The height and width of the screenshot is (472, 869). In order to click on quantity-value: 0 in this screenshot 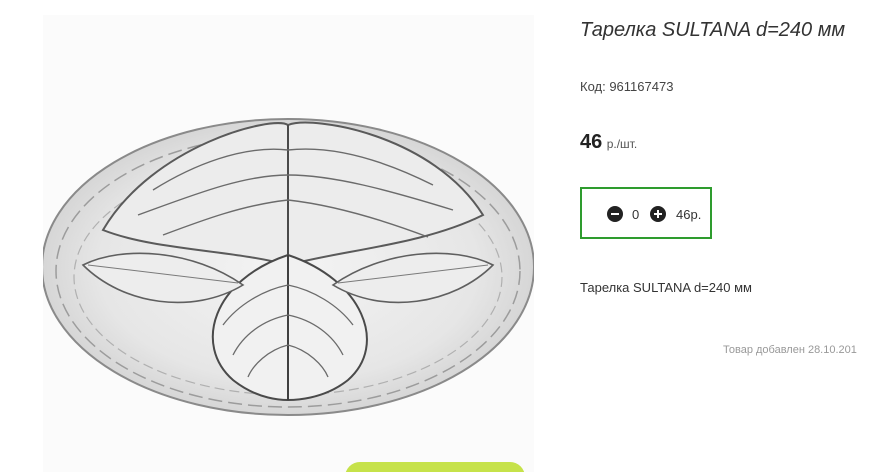, I will do `click(635, 214)`.